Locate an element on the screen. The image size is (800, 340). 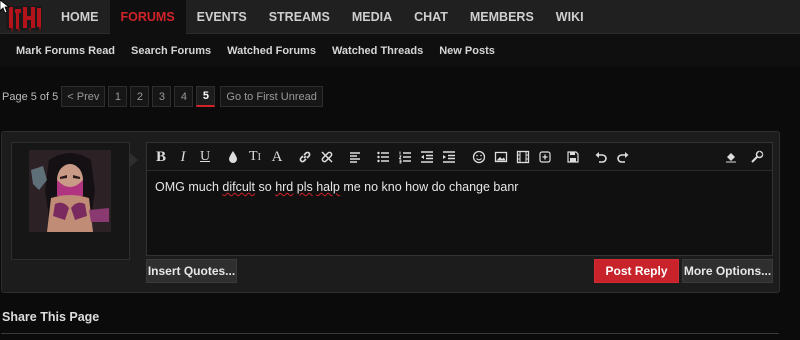
misspelled-word: difcult is located at coordinates (239, 187).